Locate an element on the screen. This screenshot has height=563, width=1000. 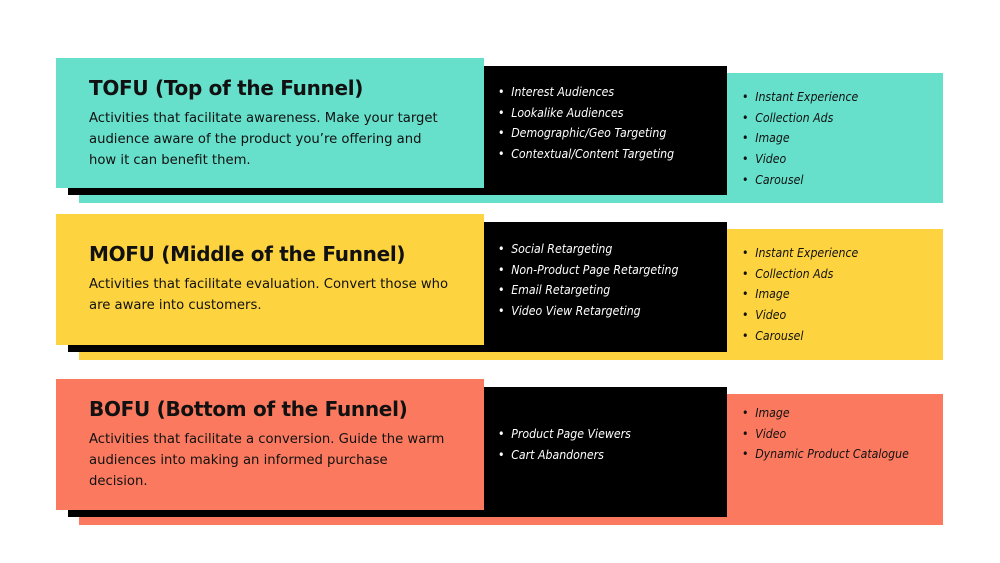
audiences-list-bofu: Product Page Viewers Cart Abandoners is located at coordinates (573, 444).